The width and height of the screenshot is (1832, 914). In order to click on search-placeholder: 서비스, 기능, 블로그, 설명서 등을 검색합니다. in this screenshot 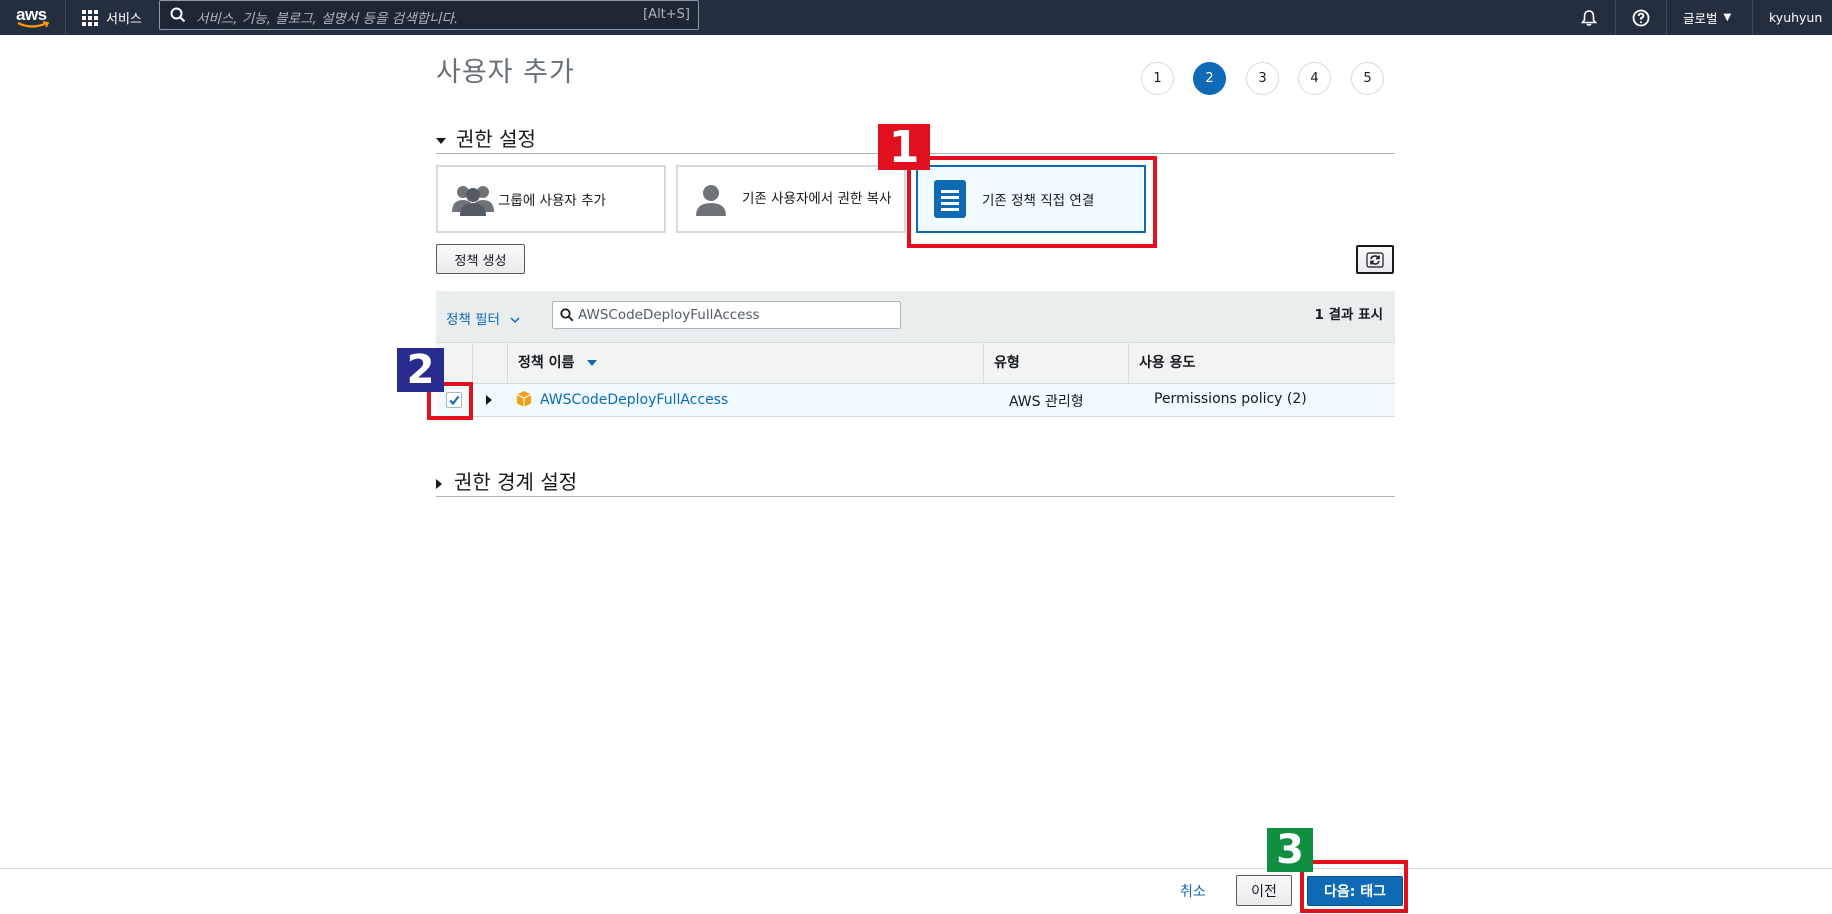, I will do `click(327, 19)`.